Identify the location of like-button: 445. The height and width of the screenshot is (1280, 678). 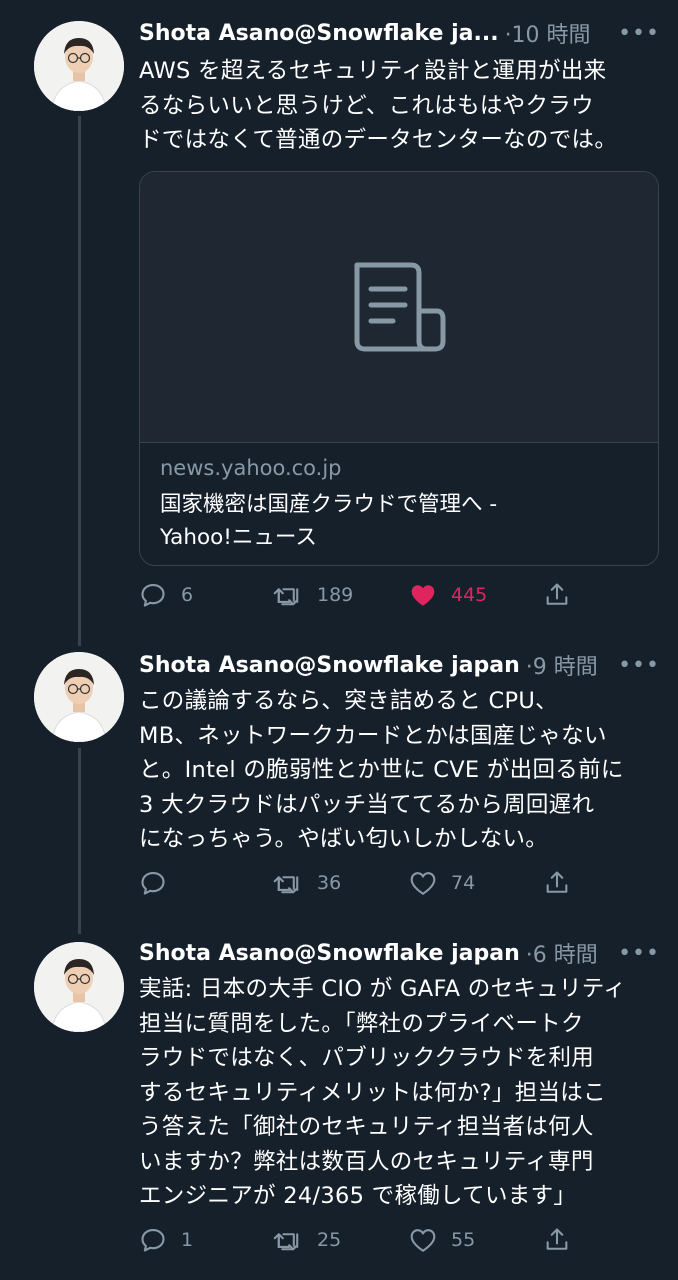
(448, 595).